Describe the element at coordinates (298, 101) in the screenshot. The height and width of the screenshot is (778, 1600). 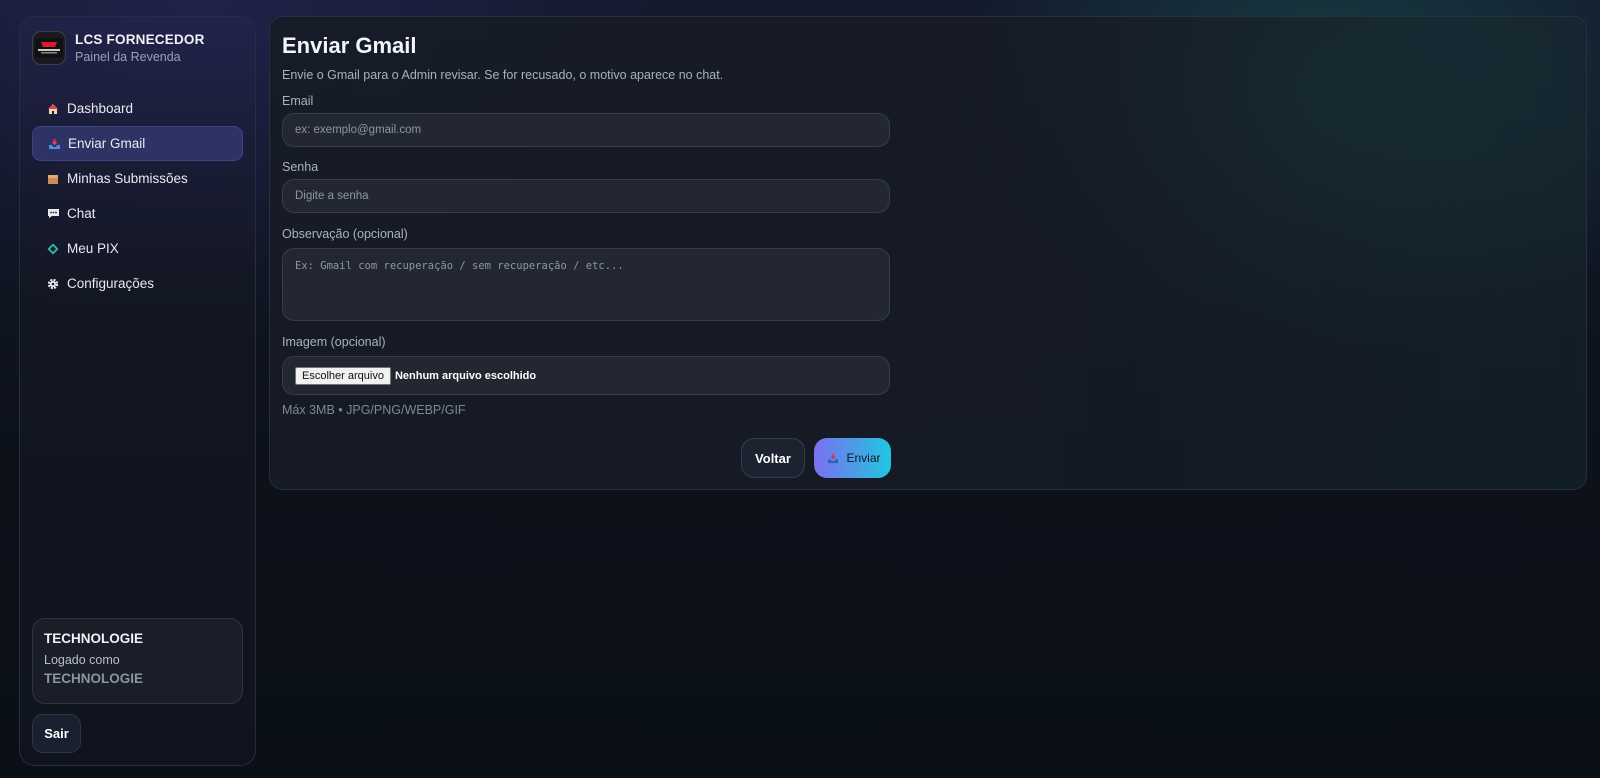
I see `email-label: Email` at that location.